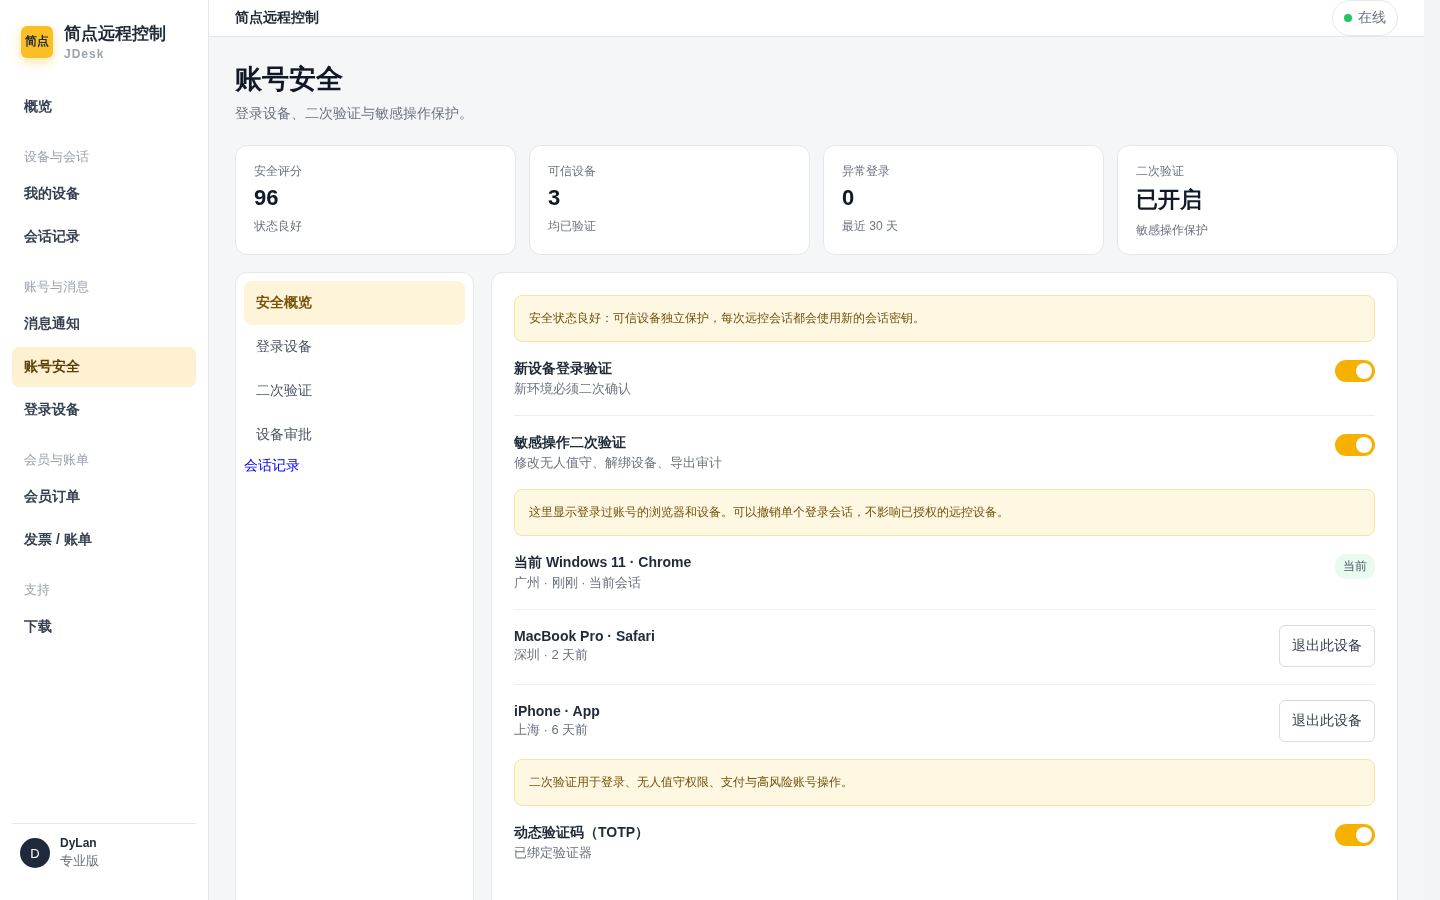  Describe the element at coordinates (1160, 171) in the screenshot. I see `stat-label: 二次验证` at that location.